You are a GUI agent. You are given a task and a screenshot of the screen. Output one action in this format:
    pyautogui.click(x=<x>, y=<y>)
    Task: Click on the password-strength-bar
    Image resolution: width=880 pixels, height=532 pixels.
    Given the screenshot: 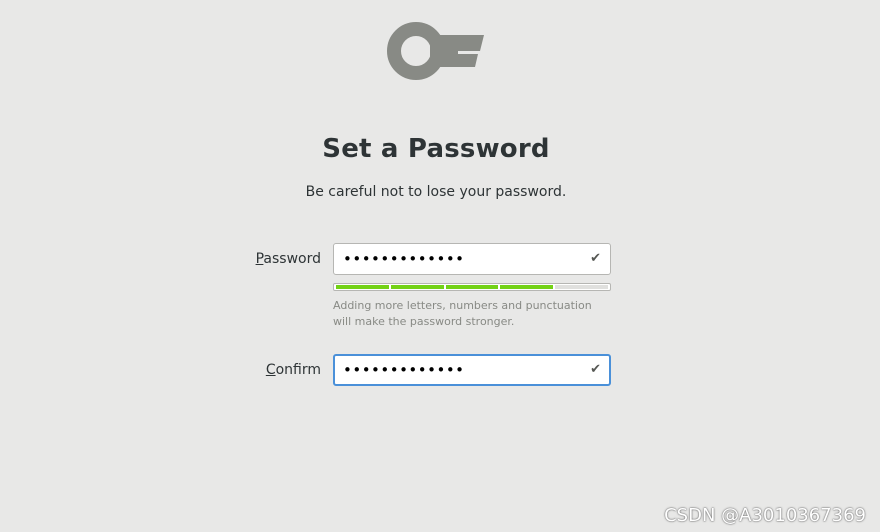 What is the action you would take?
    pyautogui.click(x=472, y=287)
    